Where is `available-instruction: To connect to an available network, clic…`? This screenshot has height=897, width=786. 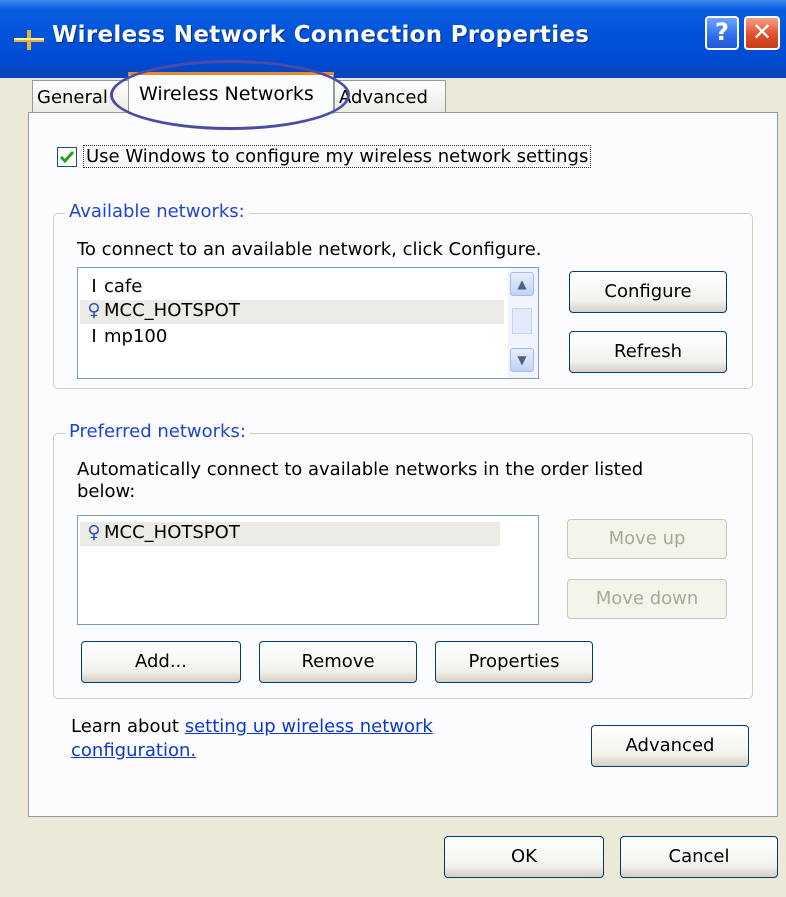 available-instruction: To connect to an available network, clic… is located at coordinates (309, 249).